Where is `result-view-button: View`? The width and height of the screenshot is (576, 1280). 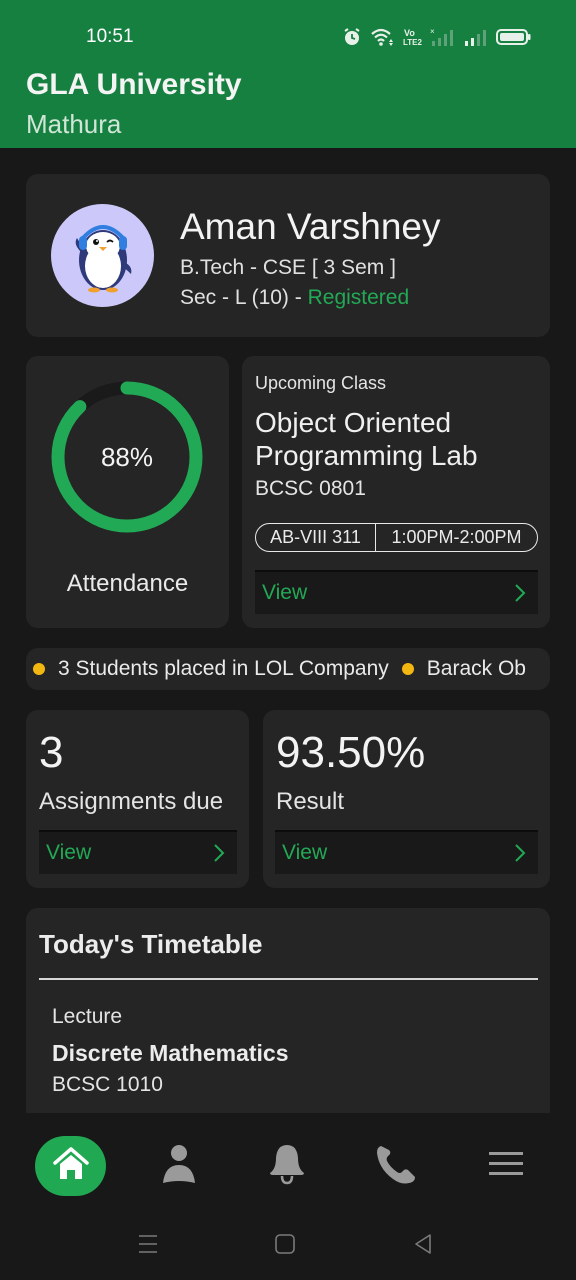 result-view-button: View is located at coordinates (406, 852).